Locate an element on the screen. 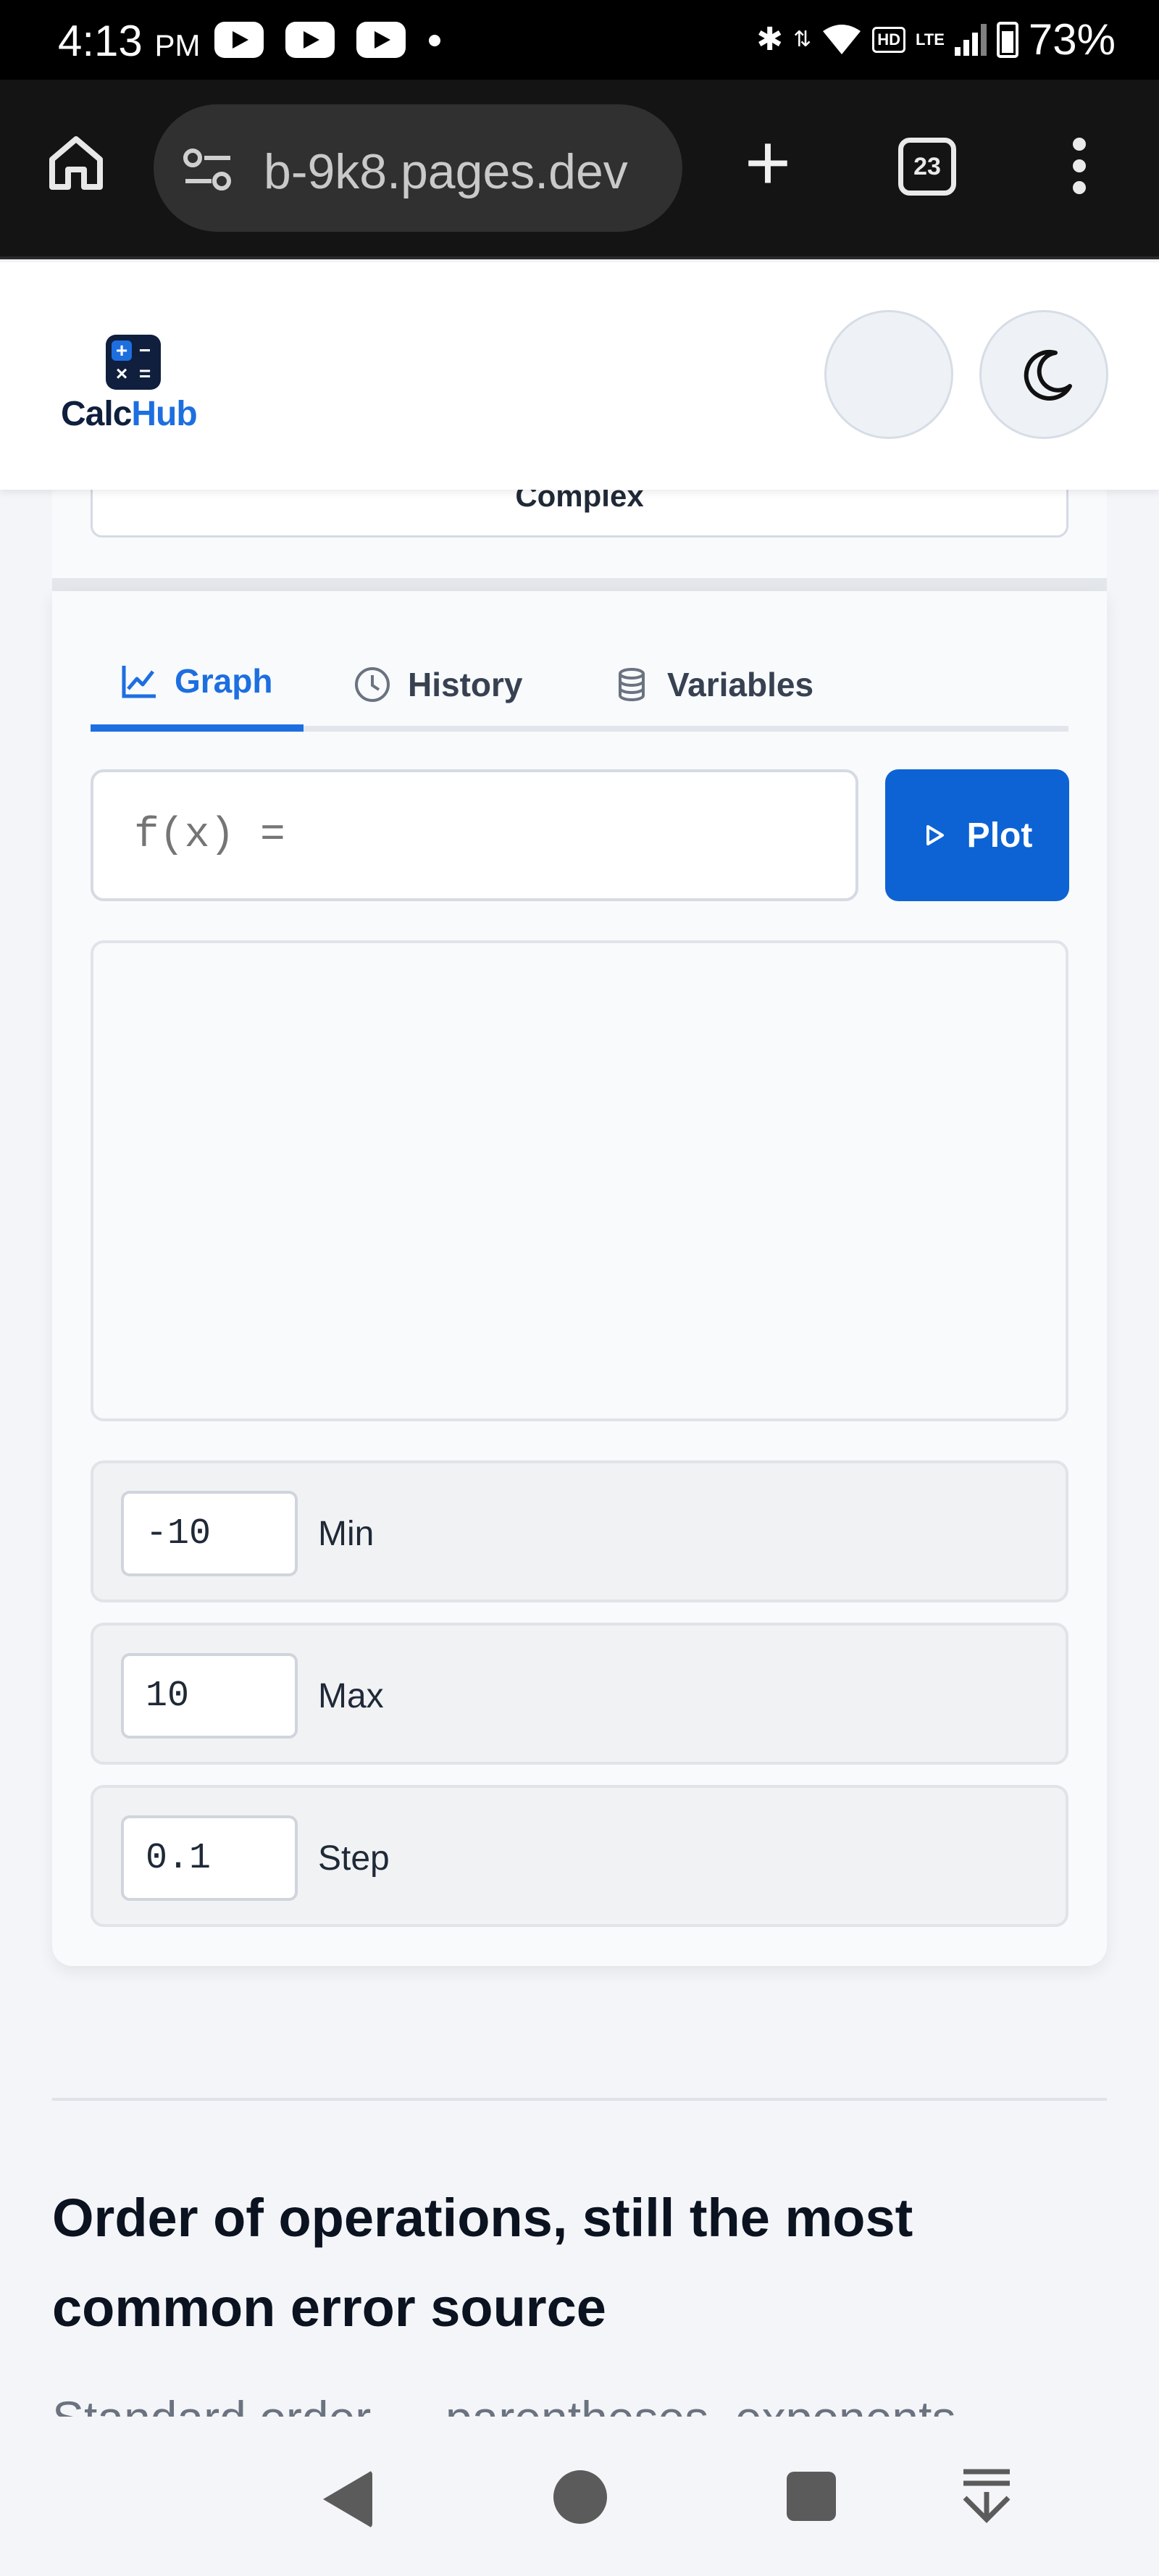 The image size is (1159, 2576). database-icon is located at coordinates (632, 684).